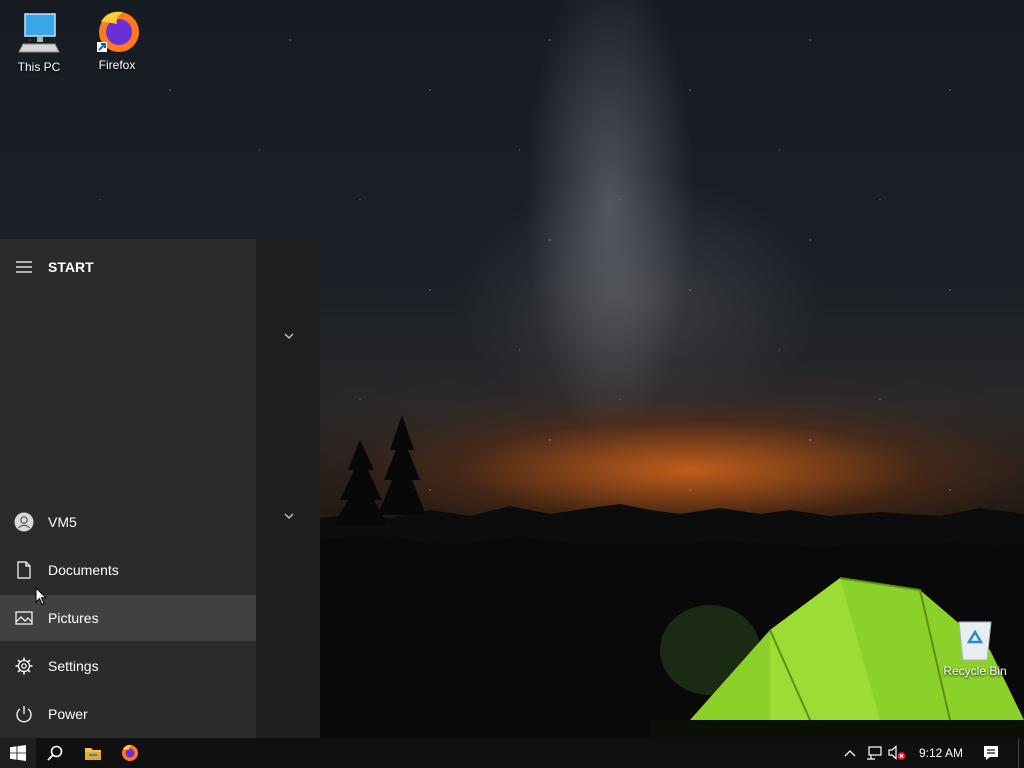 This screenshot has width=1024, height=768. I want to click on file-explorer-button, so click(93, 753).